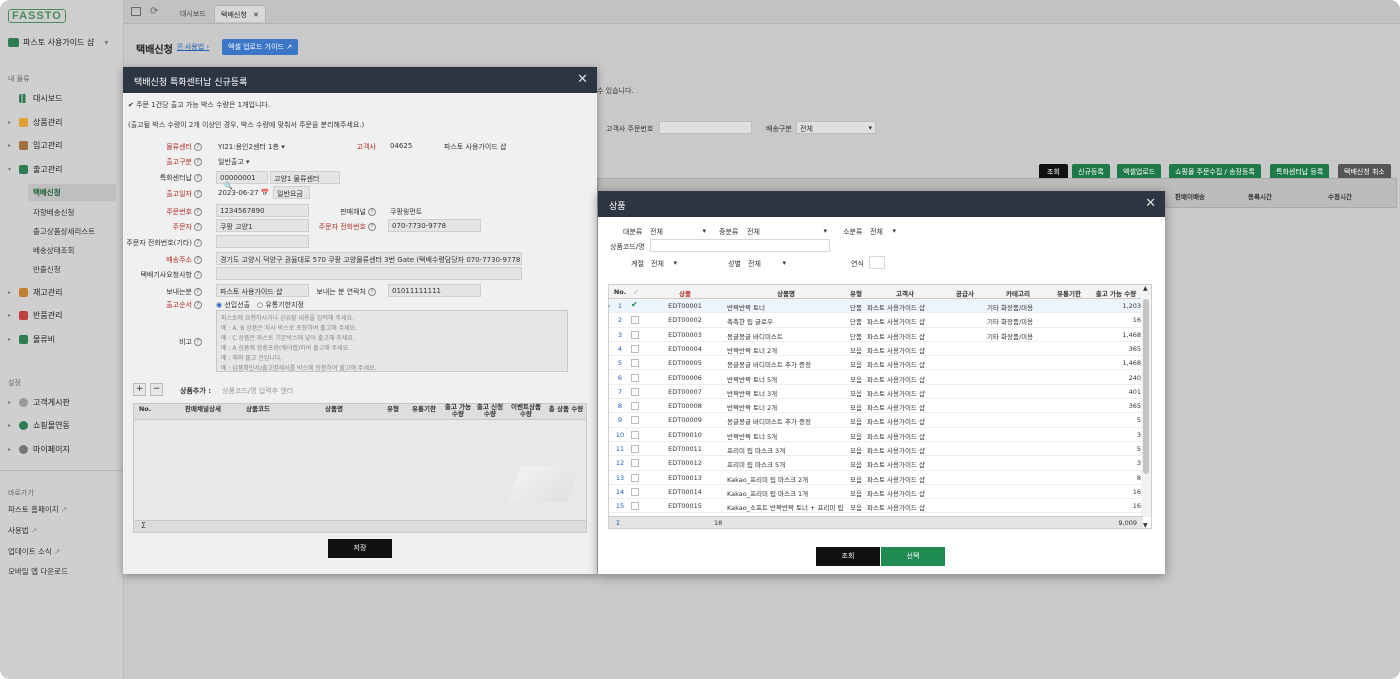 This screenshot has width=1400, height=679. Describe the element at coordinates (244, 193) in the screenshot. I see `date-field: 2023-06-27 📅` at that location.